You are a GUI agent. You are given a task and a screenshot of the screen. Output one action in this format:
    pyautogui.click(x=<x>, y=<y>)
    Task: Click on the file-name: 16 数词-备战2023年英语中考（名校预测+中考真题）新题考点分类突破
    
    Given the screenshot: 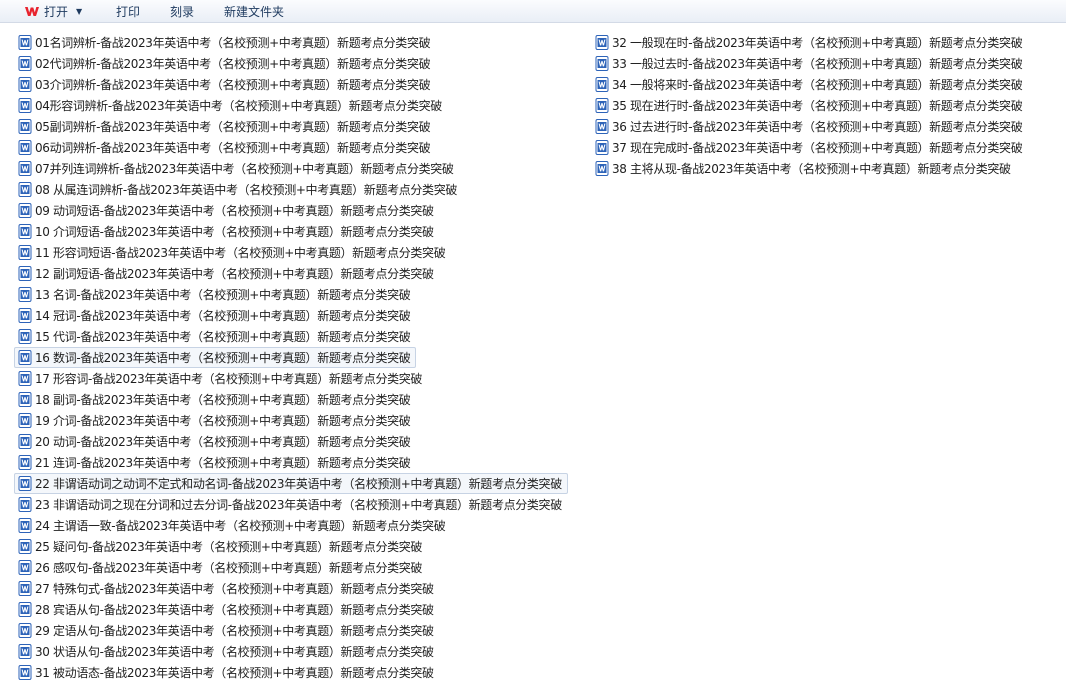 What is the action you would take?
    pyautogui.click(x=223, y=358)
    